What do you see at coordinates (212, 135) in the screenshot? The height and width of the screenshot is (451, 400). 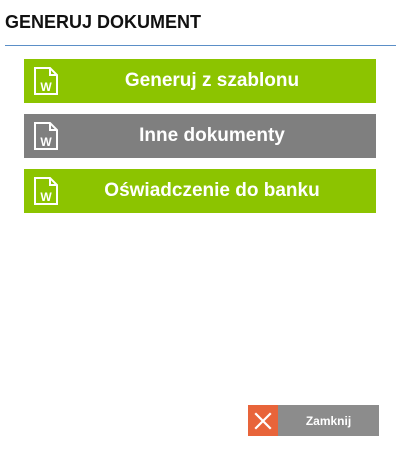 I see `other-documents-label: Inne dokumenty` at bounding box center [212, 135].